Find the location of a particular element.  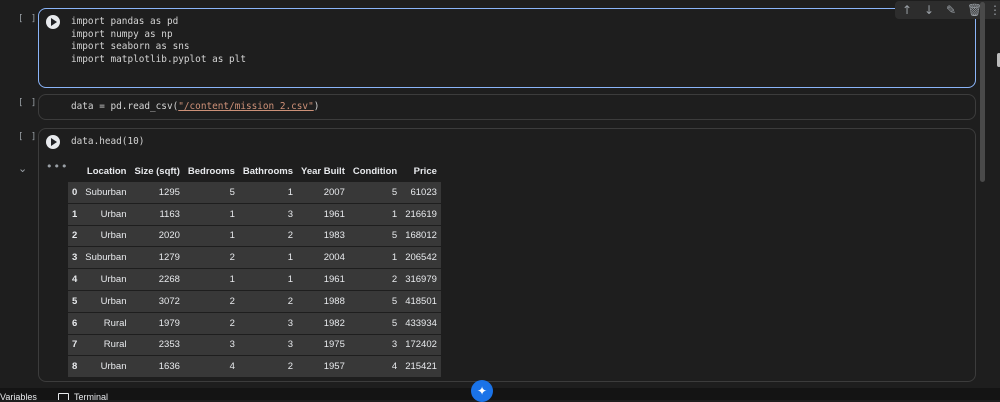

table-row: 4 Urban 2268 1 1 1961 2 316979 is located at coordinates (254, 279).